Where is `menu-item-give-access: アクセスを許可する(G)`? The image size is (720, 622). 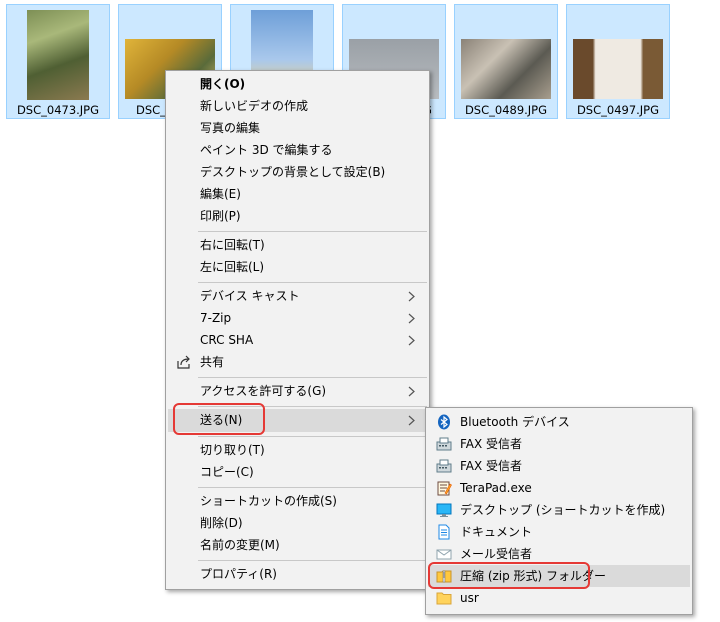
menu-item-give-access: アクセスを許可する(G) is located at coordinates (297, 391).